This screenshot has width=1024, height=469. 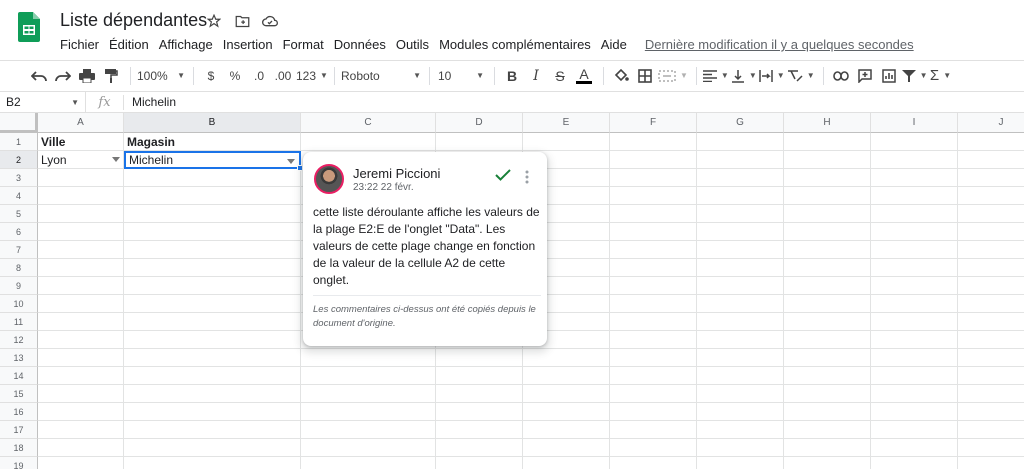 I want to click on column-header-j: J, so click(x=991, y=123).